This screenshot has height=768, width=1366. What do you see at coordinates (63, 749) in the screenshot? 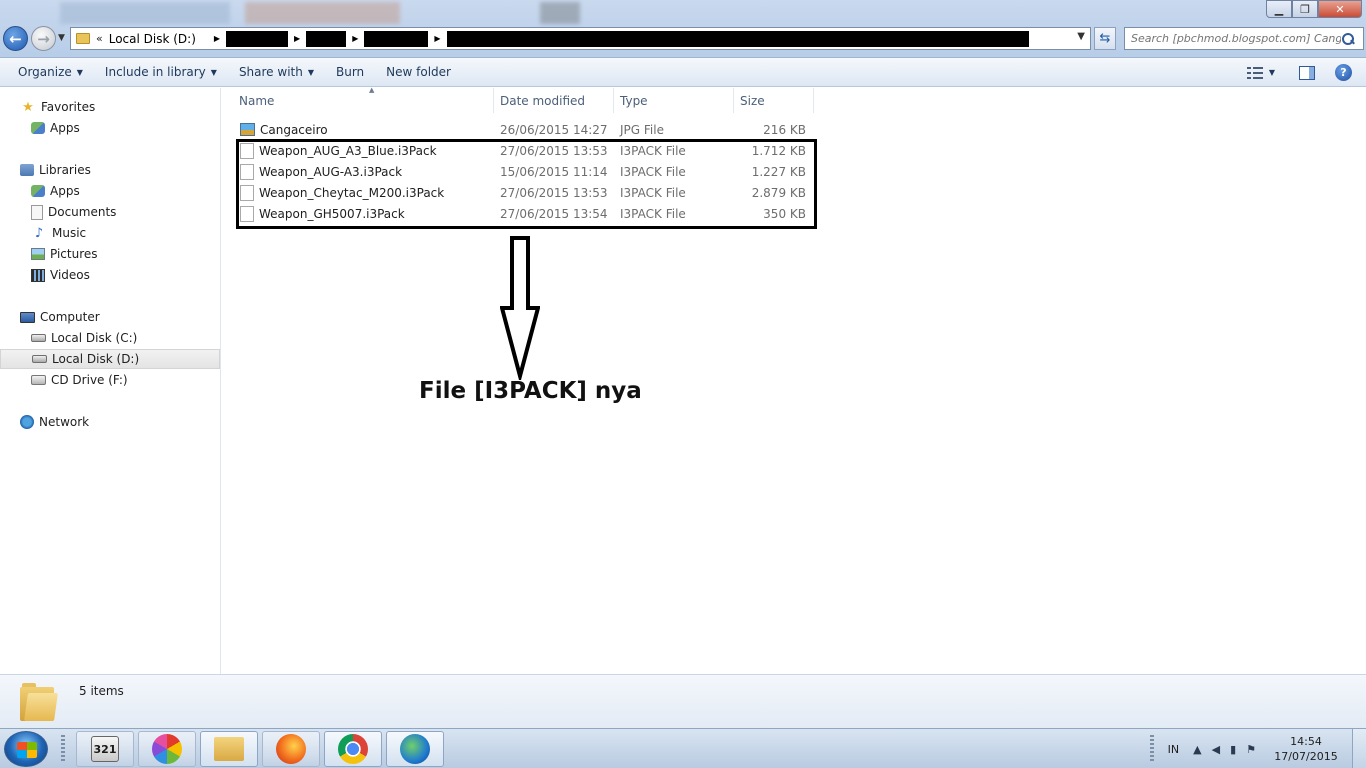
I see `taskbar-grip` at bounding box center [63, 749].